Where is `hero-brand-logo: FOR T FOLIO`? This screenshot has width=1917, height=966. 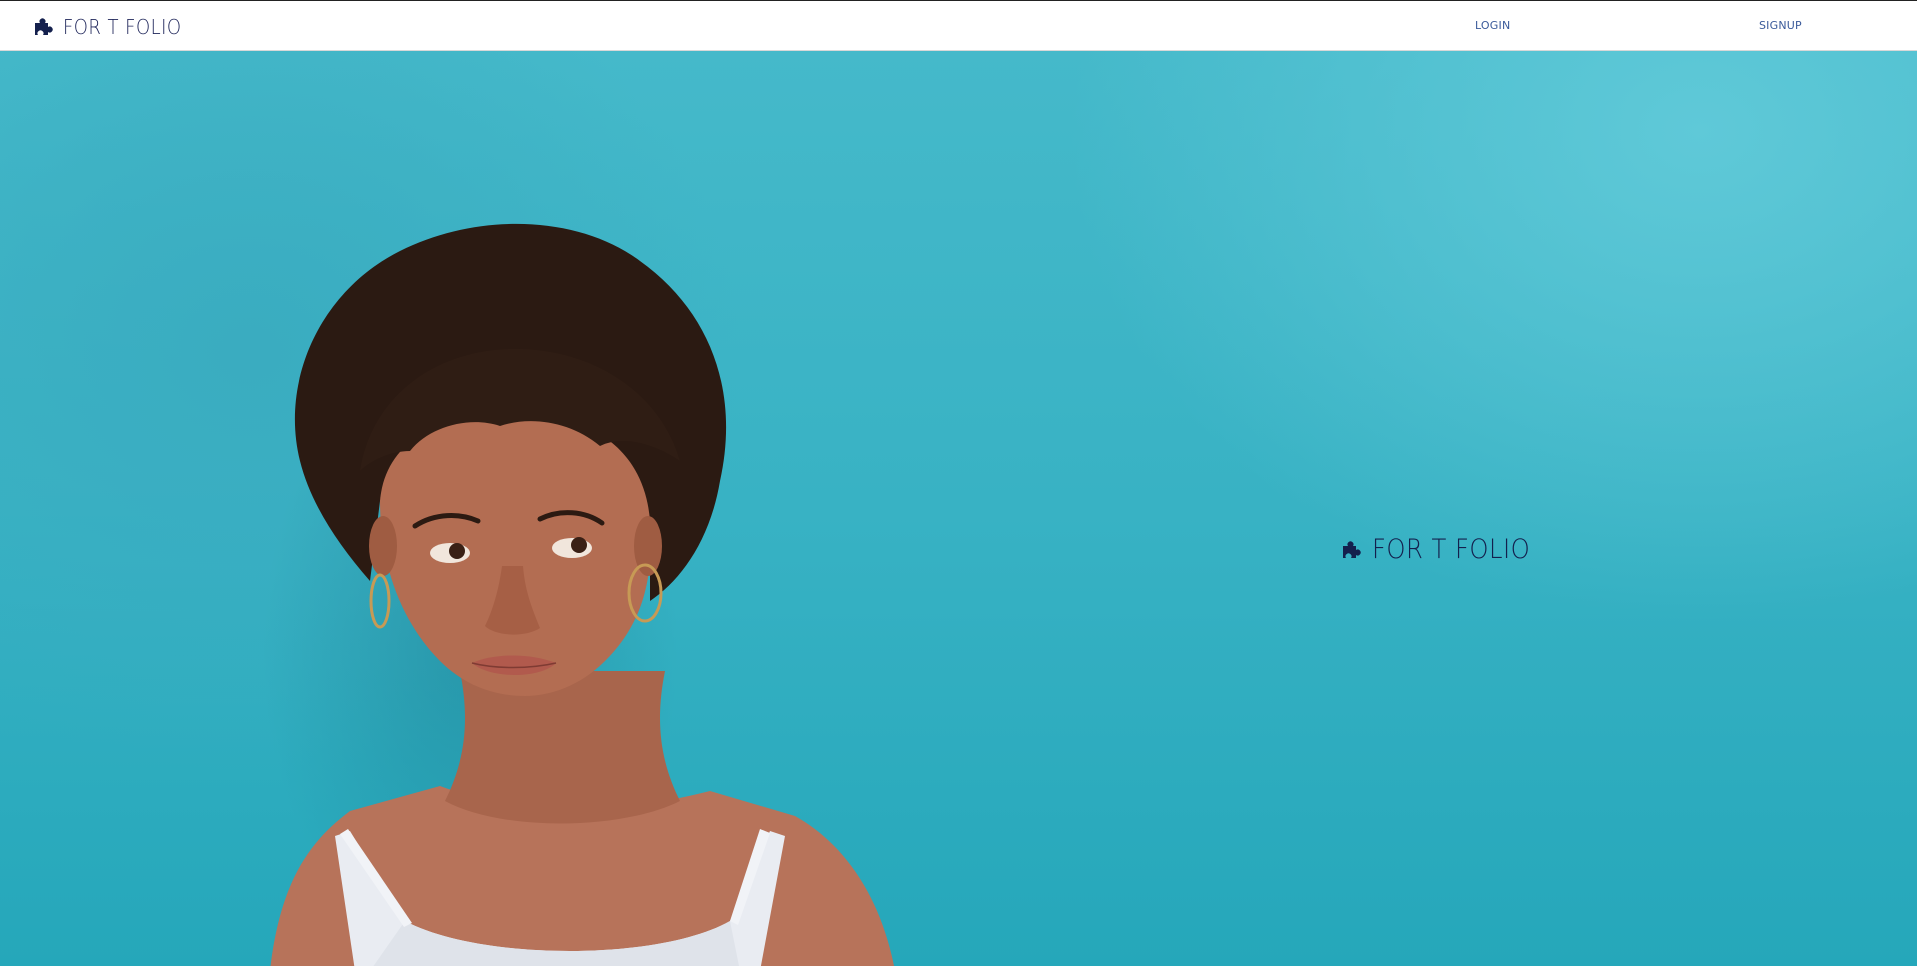
hero-brand-logo: FOR T FOLIO is located at coordinates (1444, 549).